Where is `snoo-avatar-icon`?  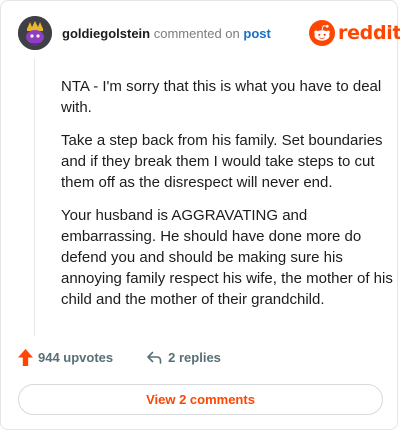 snoo-avatar-icon is located at coordinates (35, 33).